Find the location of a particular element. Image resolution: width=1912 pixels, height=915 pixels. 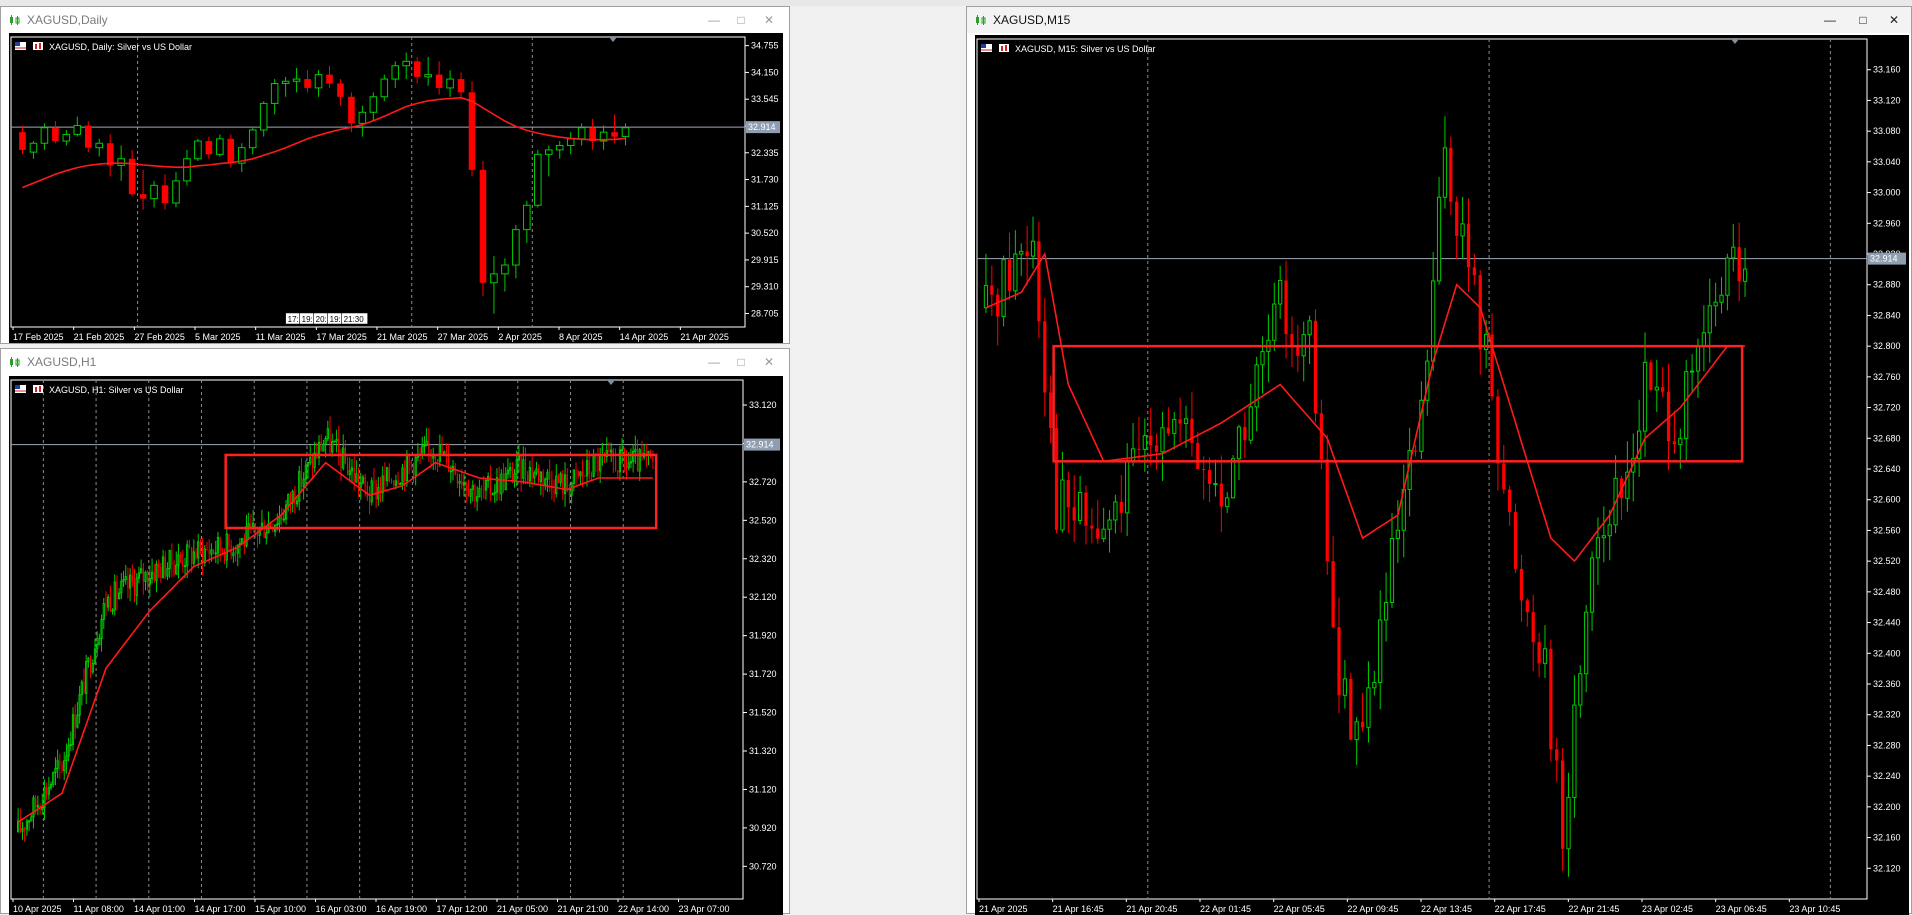

y-tick-label: 33.120 is located at coordinates (1887, 100).